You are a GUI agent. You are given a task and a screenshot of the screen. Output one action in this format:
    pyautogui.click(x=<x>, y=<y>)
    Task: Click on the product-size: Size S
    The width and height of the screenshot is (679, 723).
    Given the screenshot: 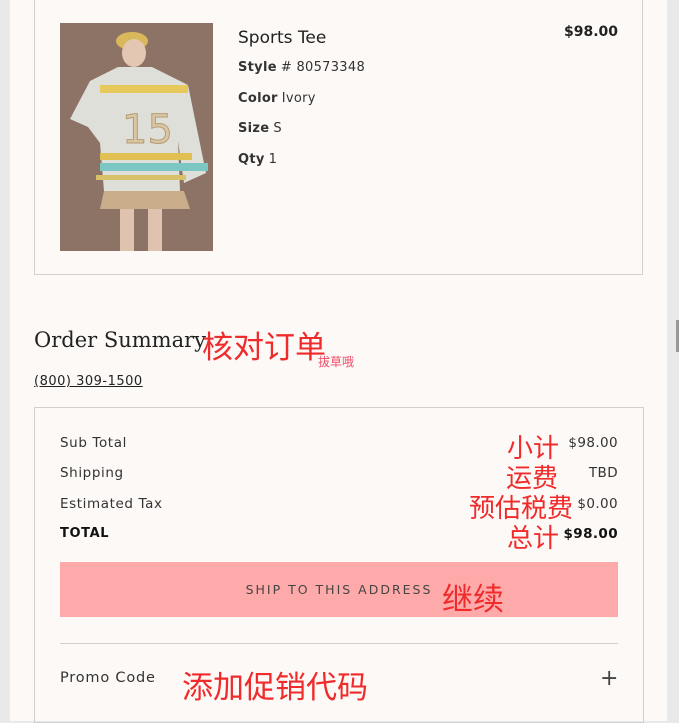 What is the action you would take?
    pyautogui.click(x=260, y=128)
    